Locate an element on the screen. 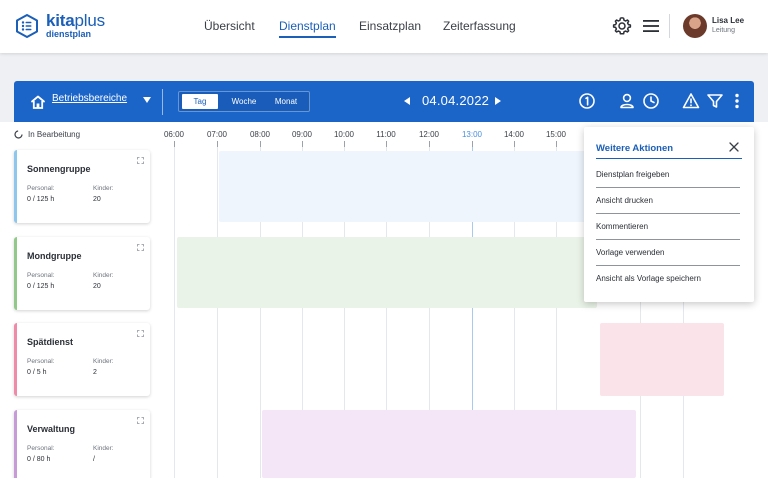 This screenshot has width=768, height=478. shift-bar-spaetdienst is located at coordinates (662, 359).